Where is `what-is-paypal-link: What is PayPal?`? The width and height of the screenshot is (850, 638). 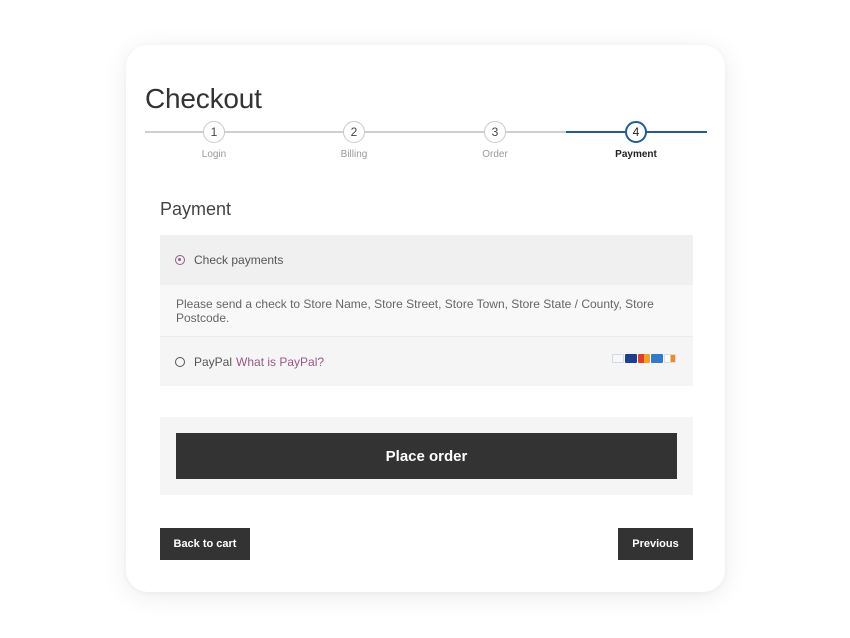
what-is-paypal-link: What is PayPal? is located at coordinates (280, 362).